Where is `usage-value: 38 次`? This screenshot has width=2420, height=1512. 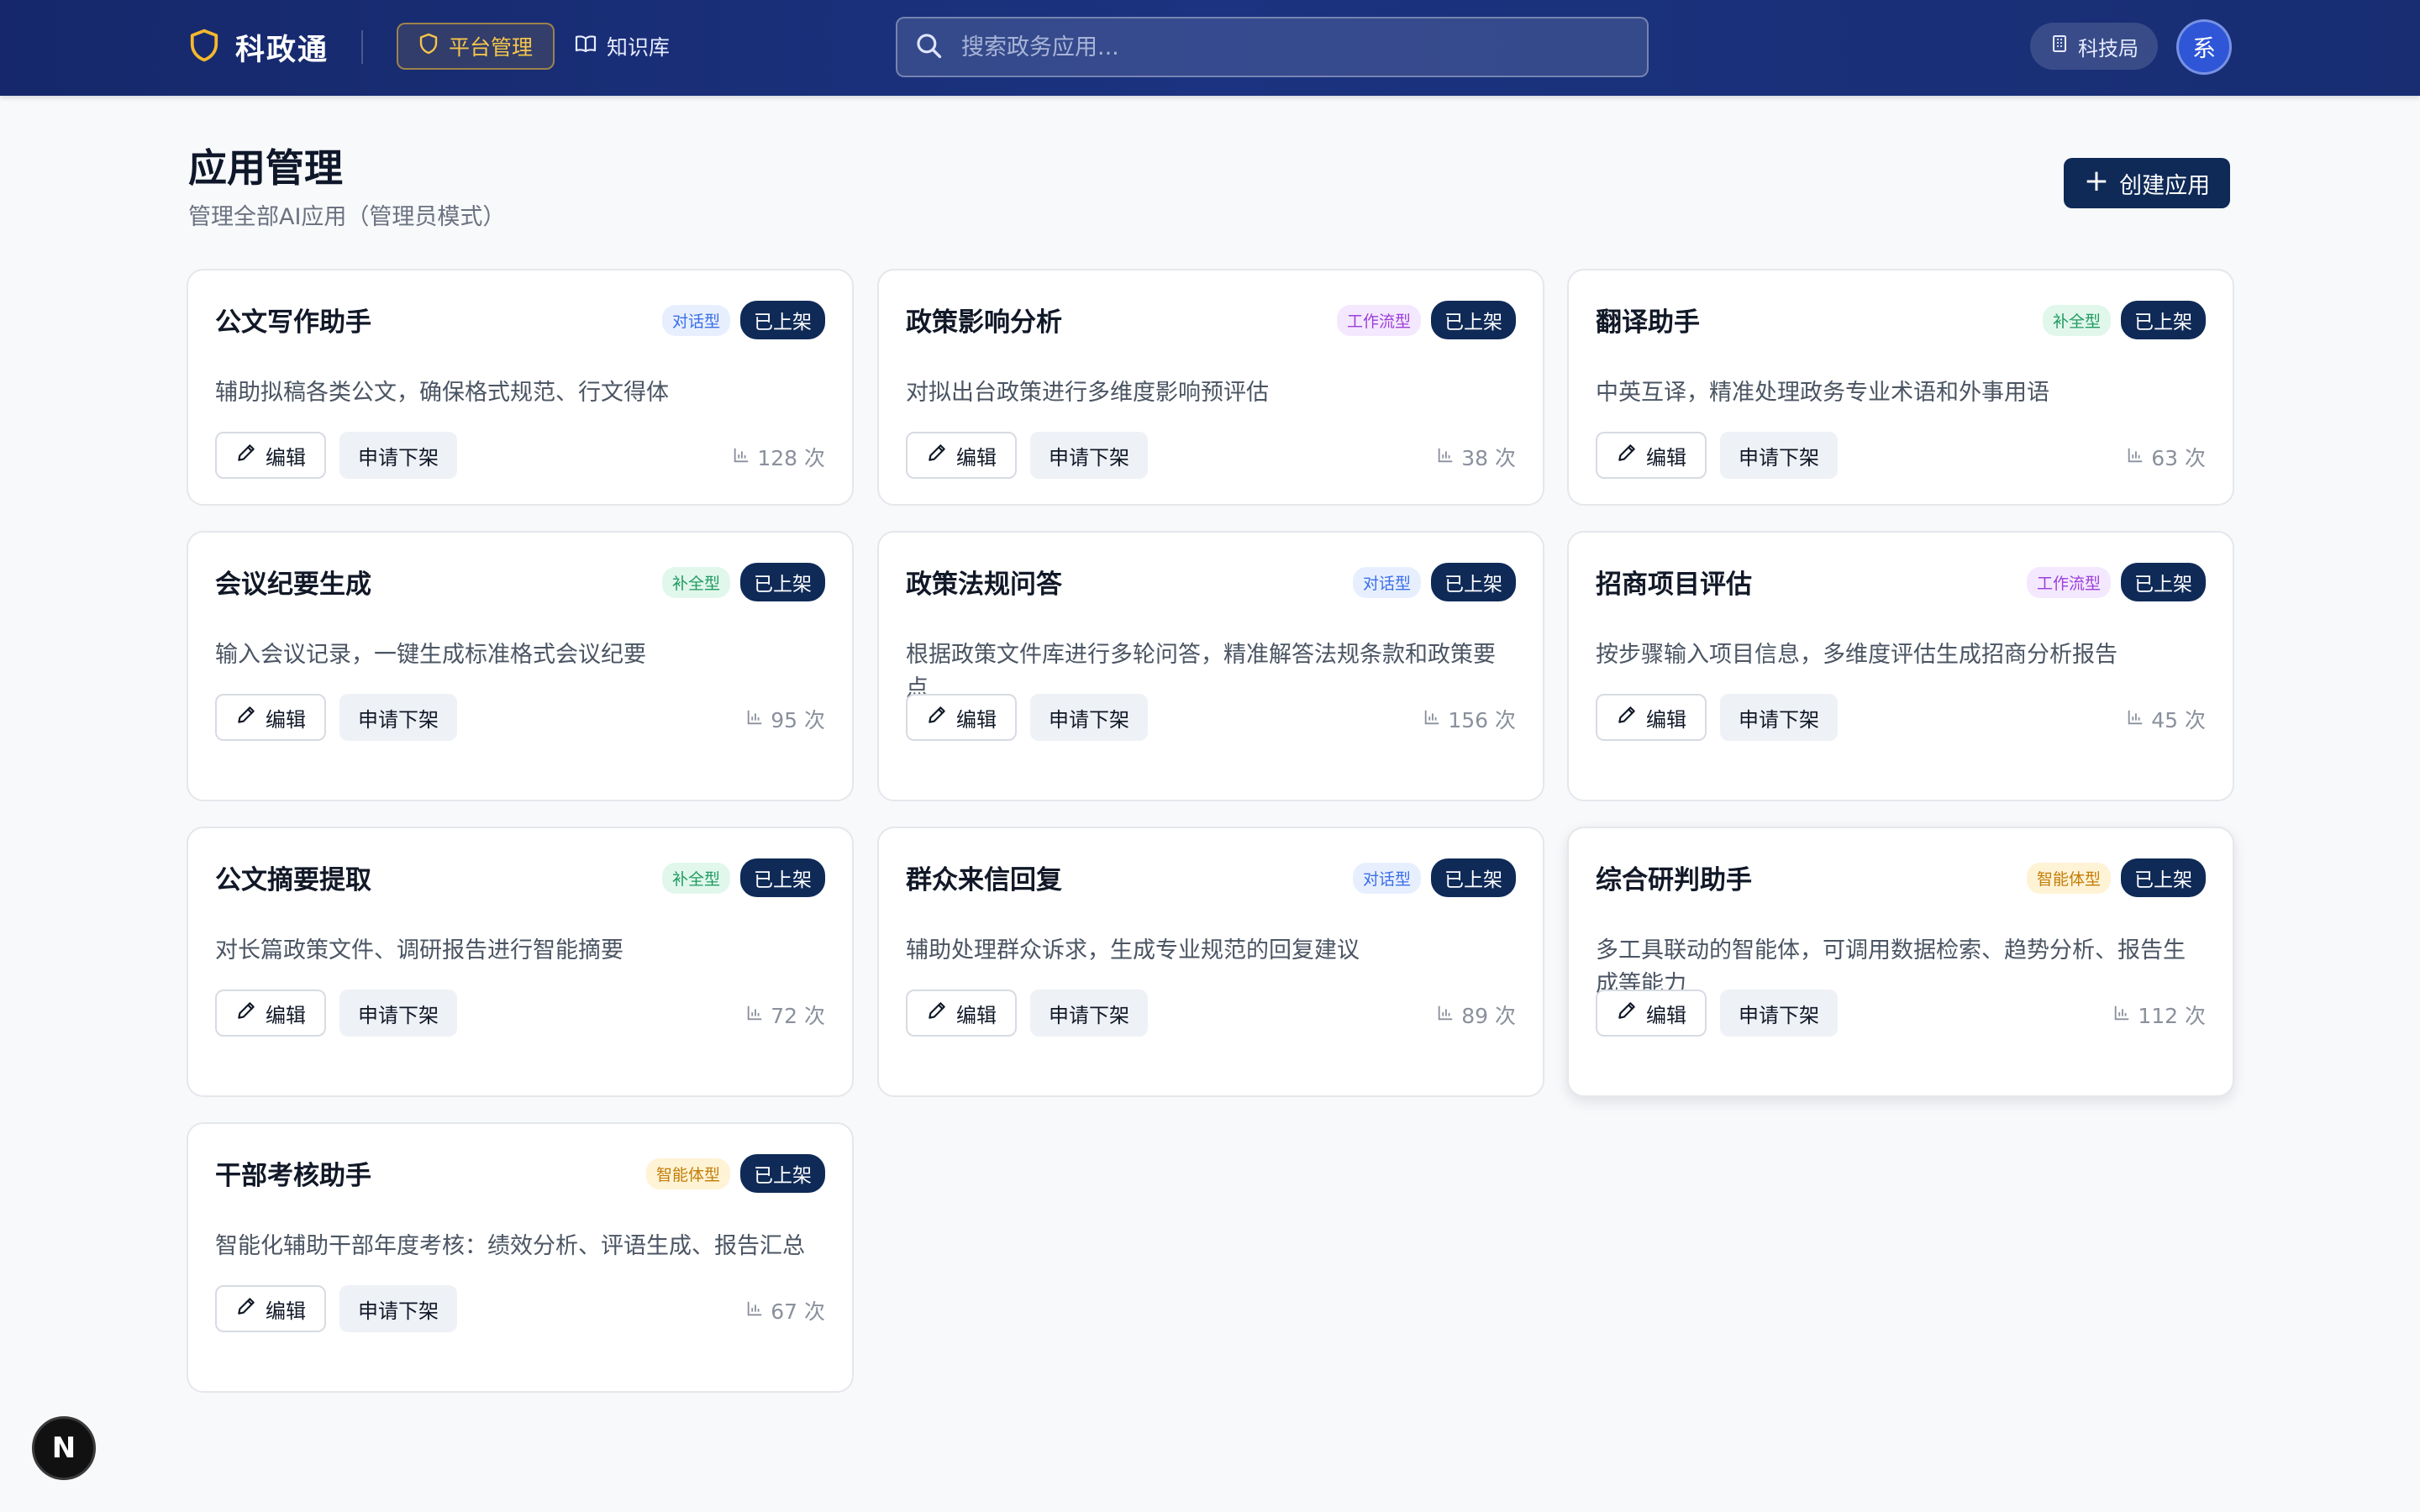
usage-value: 38 次 is located at coordinates (1488, 458).